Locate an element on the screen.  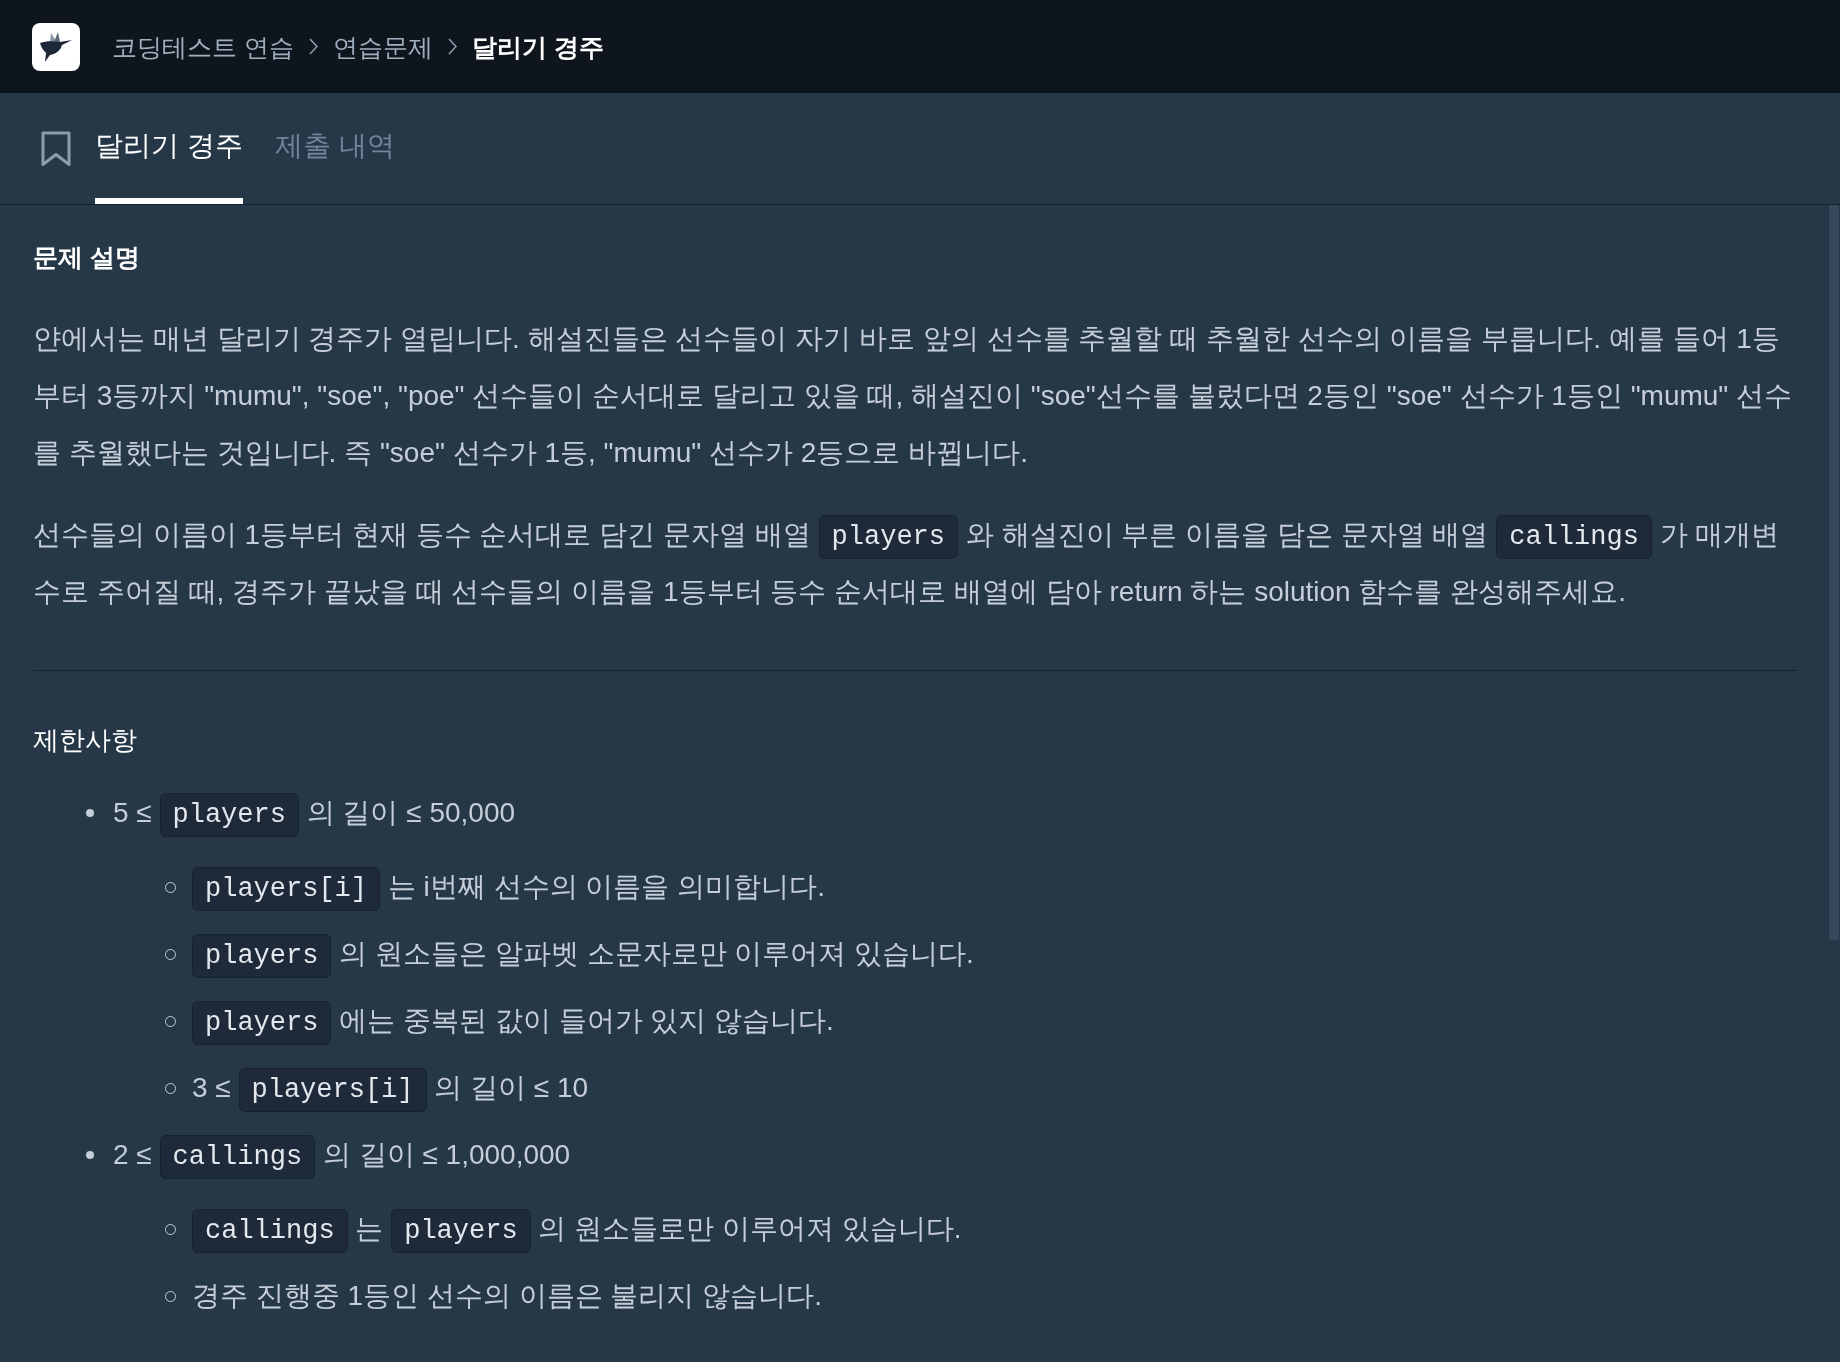
bookmark-icon is located at coordinates (56, 148).